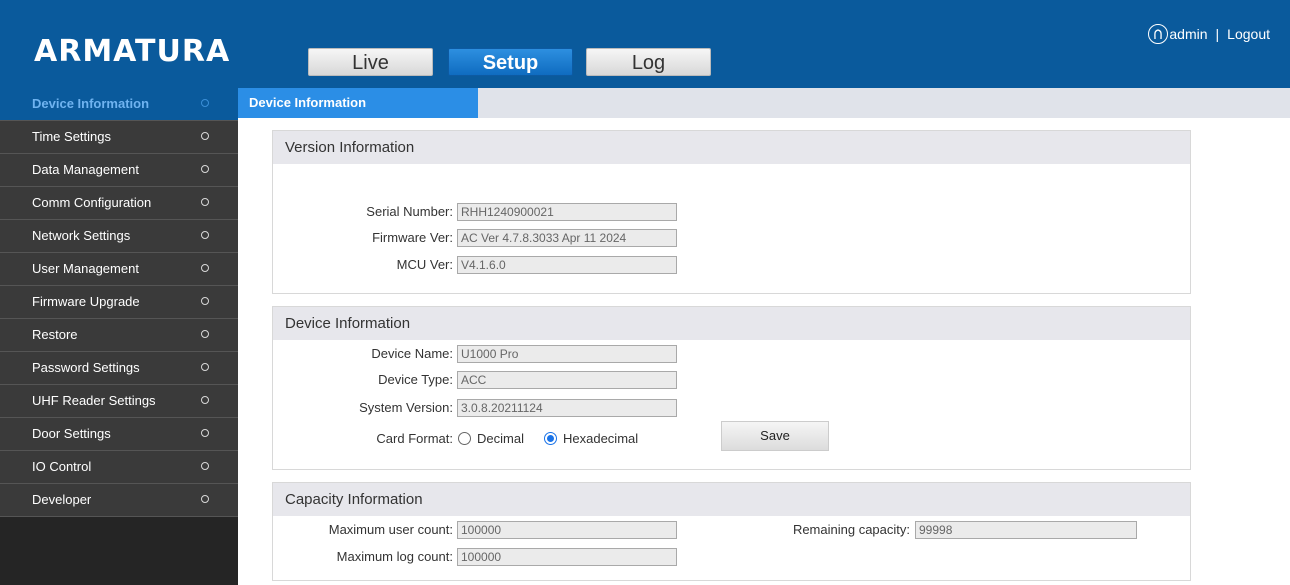 The height and width of the screenshot is (585, 1290). Describe the element at coordinates (648, 62) in the screenshot. I see `tab-log: Log` at that location.